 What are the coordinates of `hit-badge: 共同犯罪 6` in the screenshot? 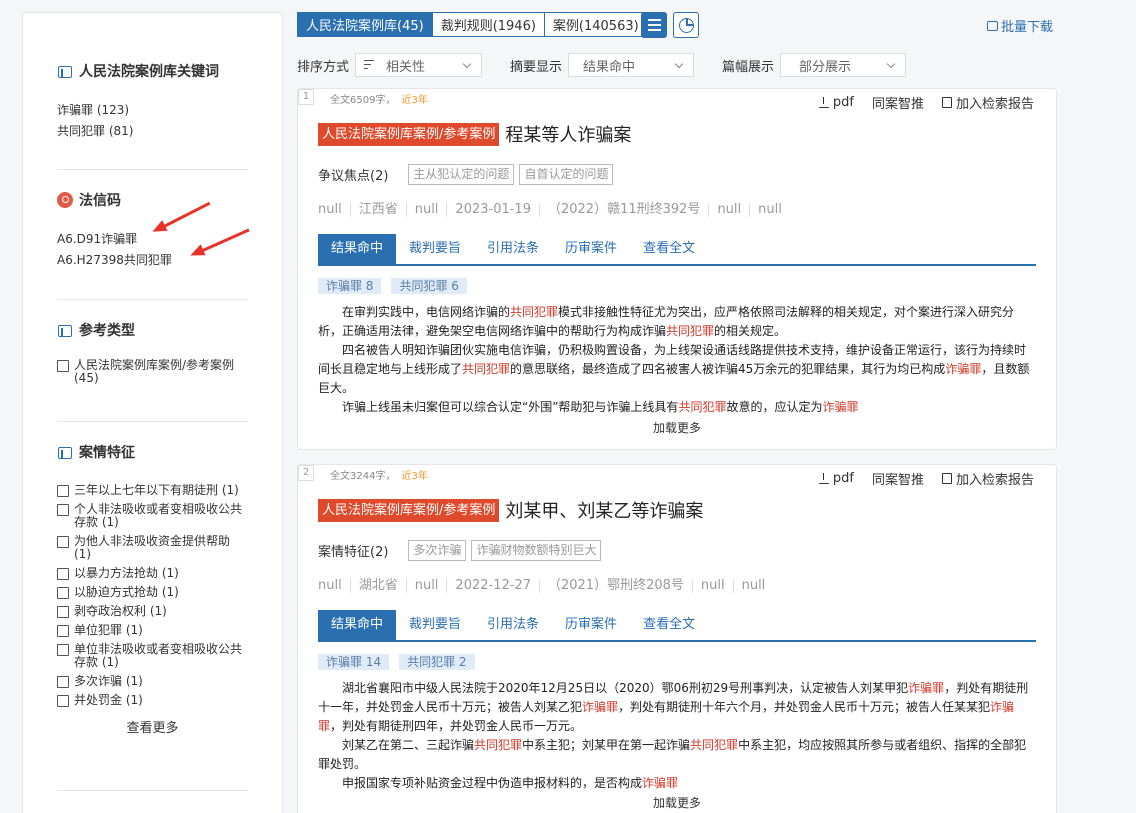 It's located at (429, 286).